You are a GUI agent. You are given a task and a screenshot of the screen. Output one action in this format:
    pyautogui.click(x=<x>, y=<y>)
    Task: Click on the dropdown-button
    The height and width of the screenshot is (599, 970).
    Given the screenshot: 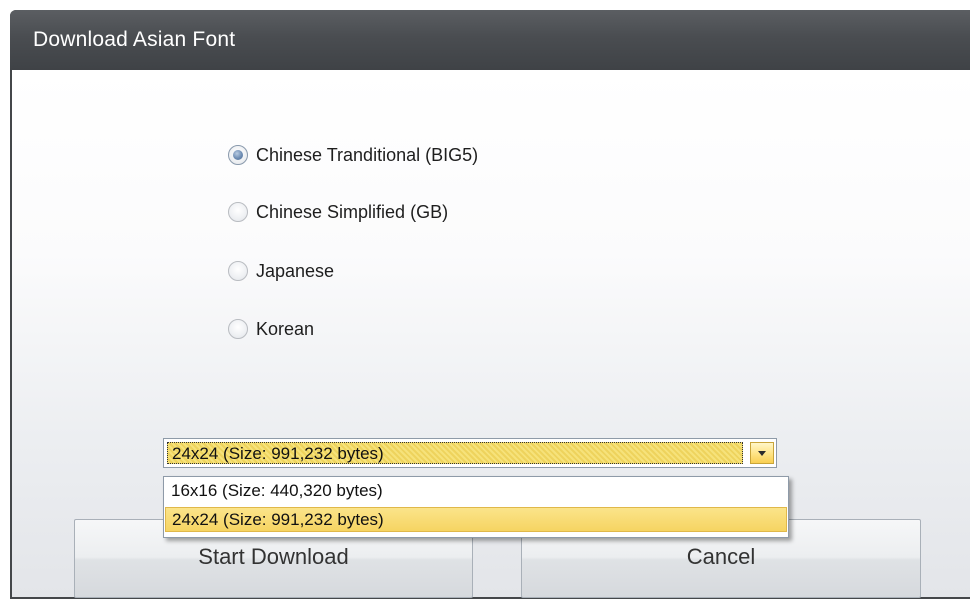 What is the action you would take?
    pyautogui.click(x=762, y=453)
    